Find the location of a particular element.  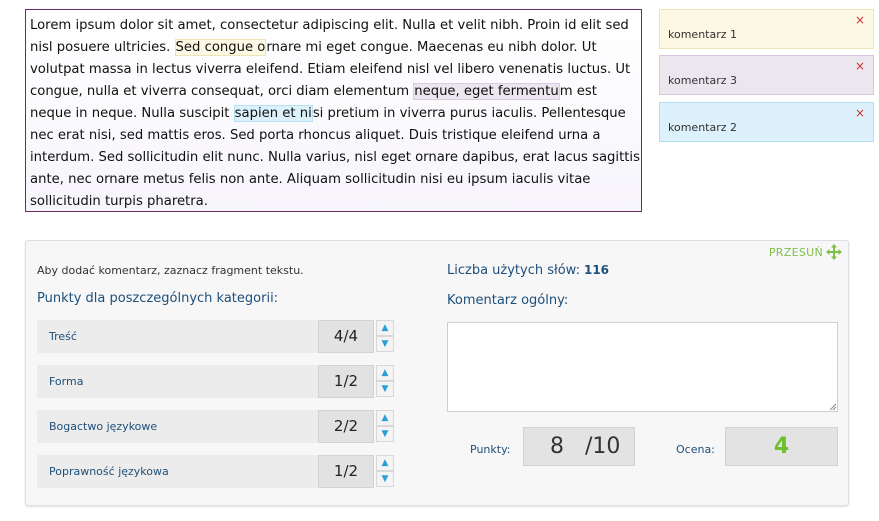

comment-label: komentarz 2 is located at coordinates (703, 127).